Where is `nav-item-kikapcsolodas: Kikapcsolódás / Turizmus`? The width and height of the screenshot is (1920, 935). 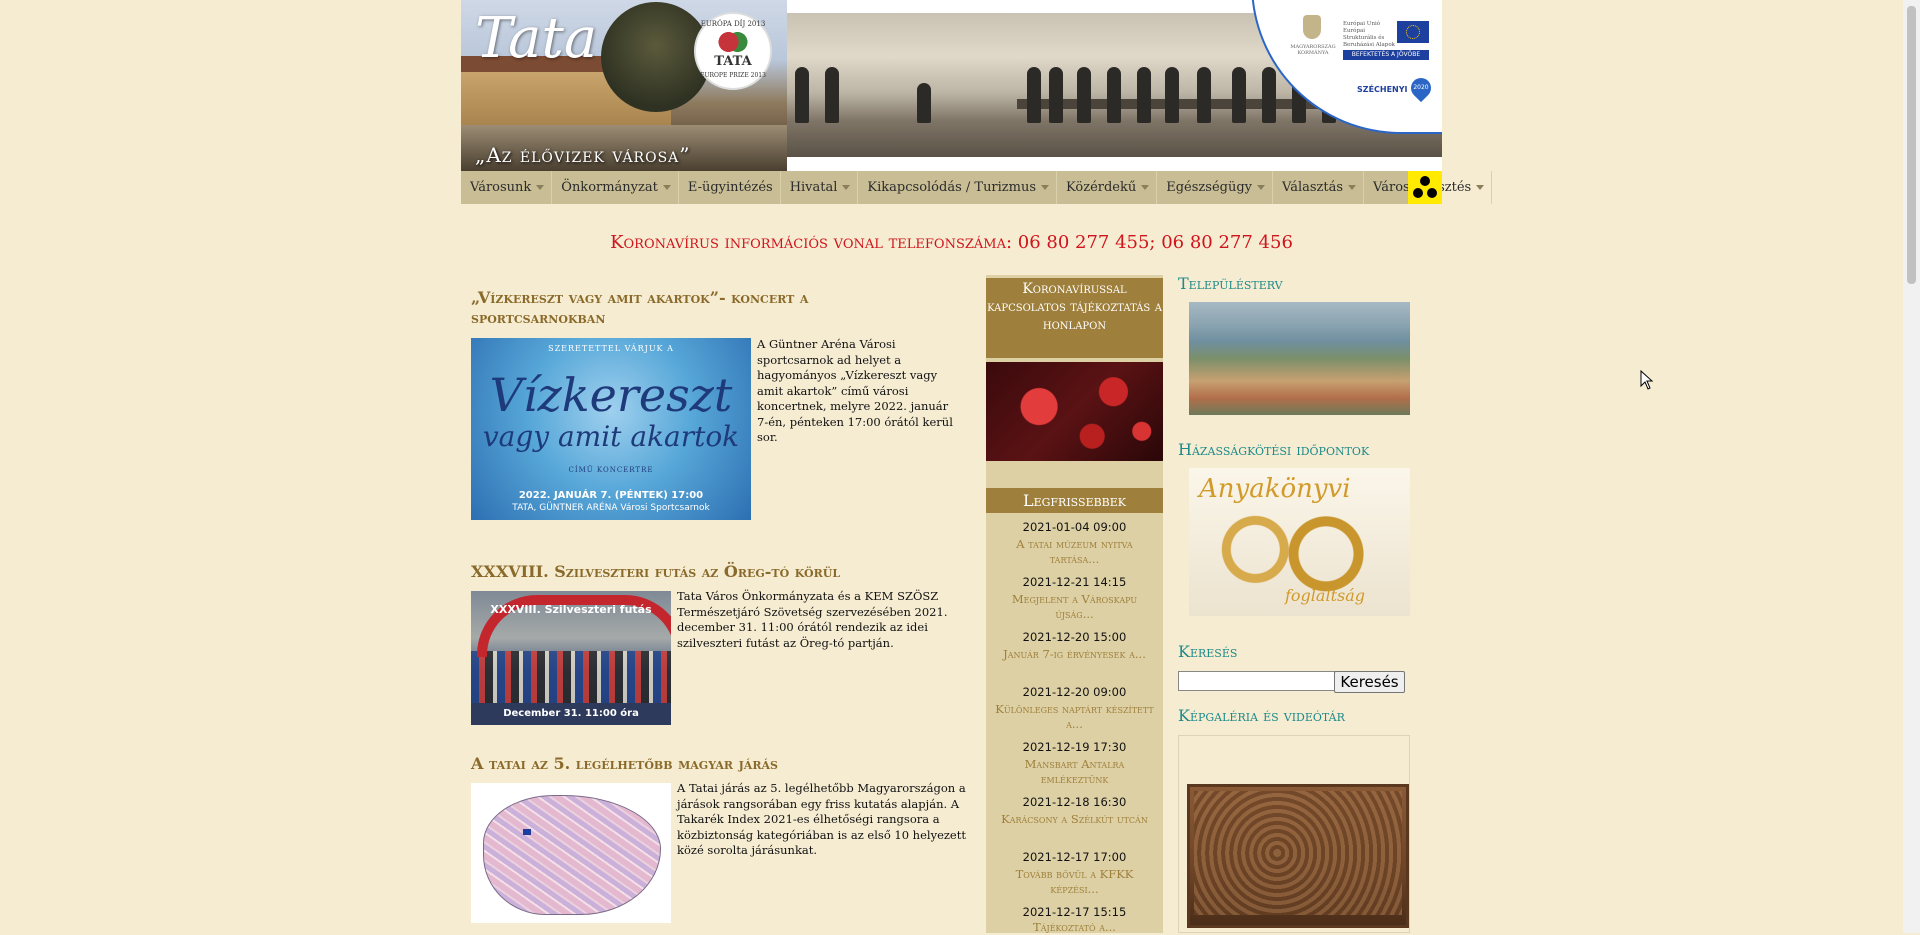 nav-item-kikapcsolodas: Kikapcsolódás / Turizmus is located at coordinates (958, 187).